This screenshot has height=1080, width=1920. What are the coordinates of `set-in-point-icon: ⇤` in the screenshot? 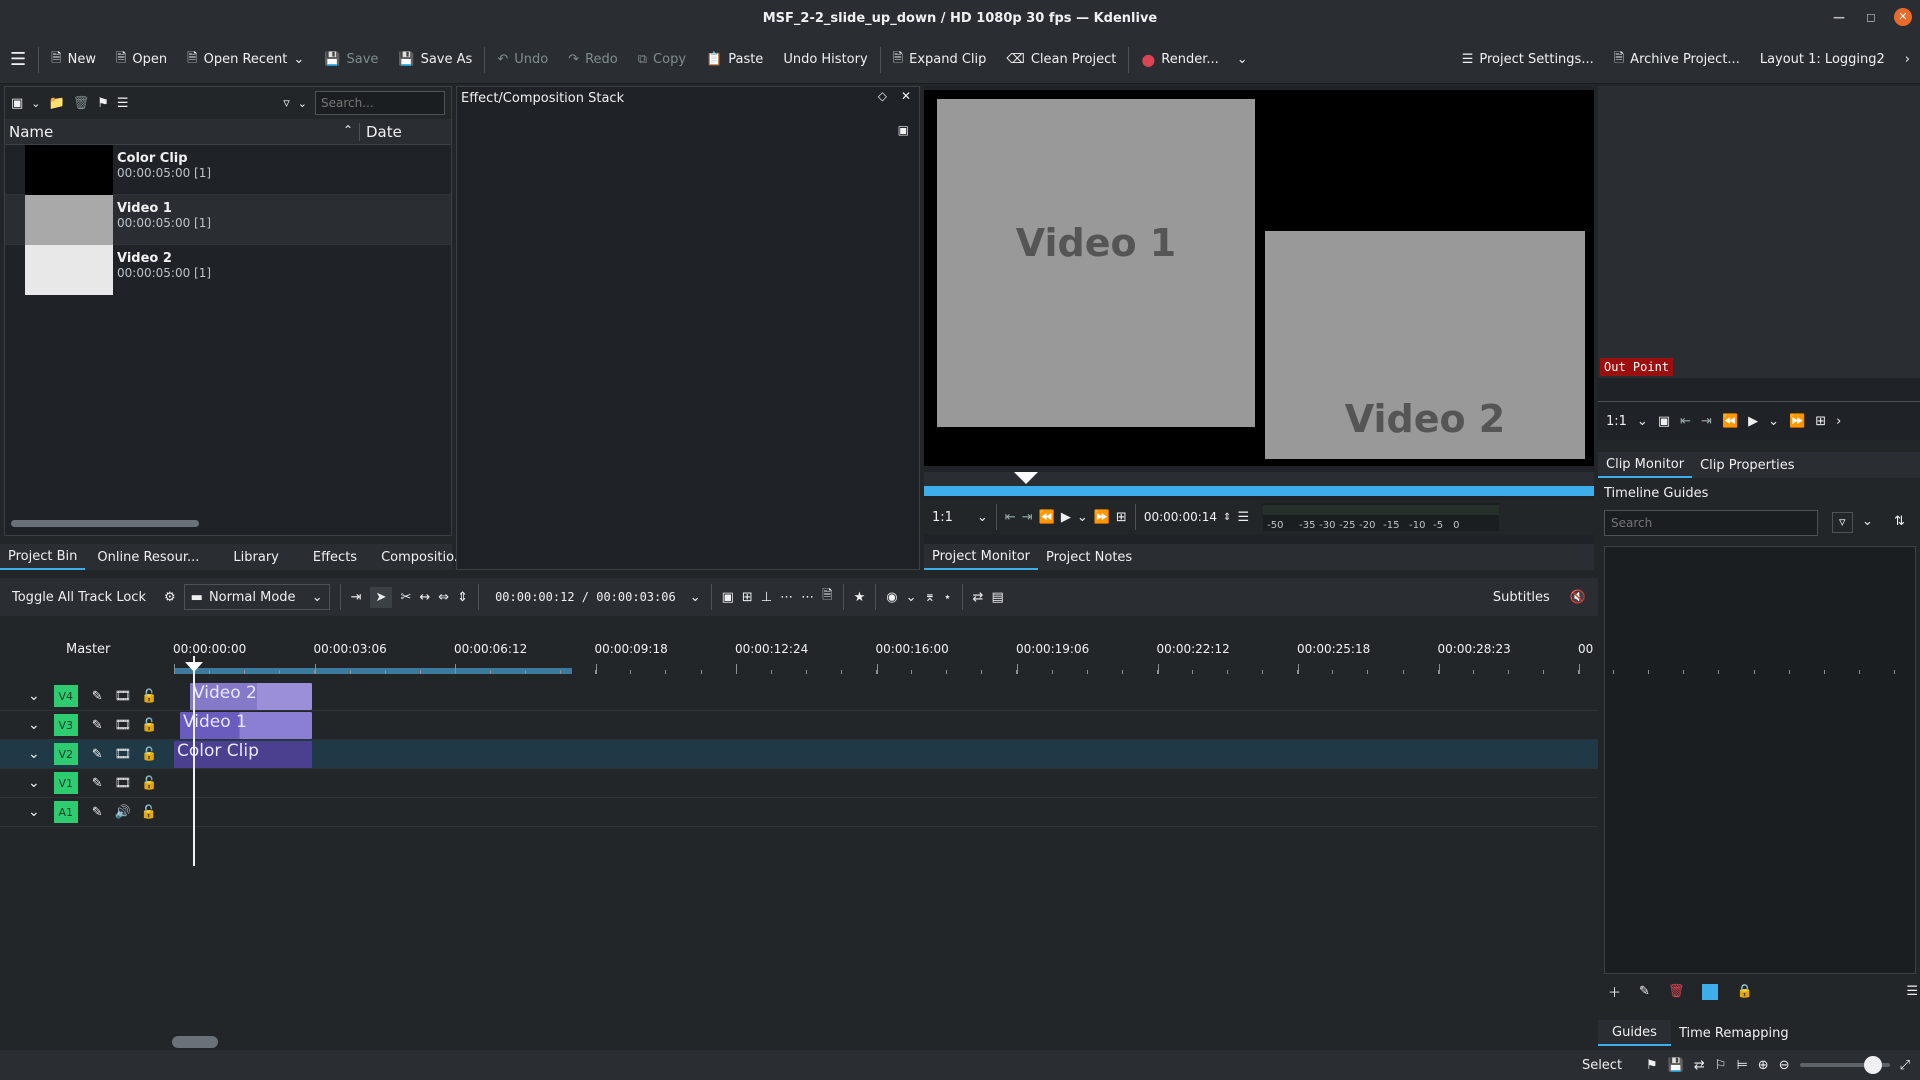 It's located at (1010, 517).